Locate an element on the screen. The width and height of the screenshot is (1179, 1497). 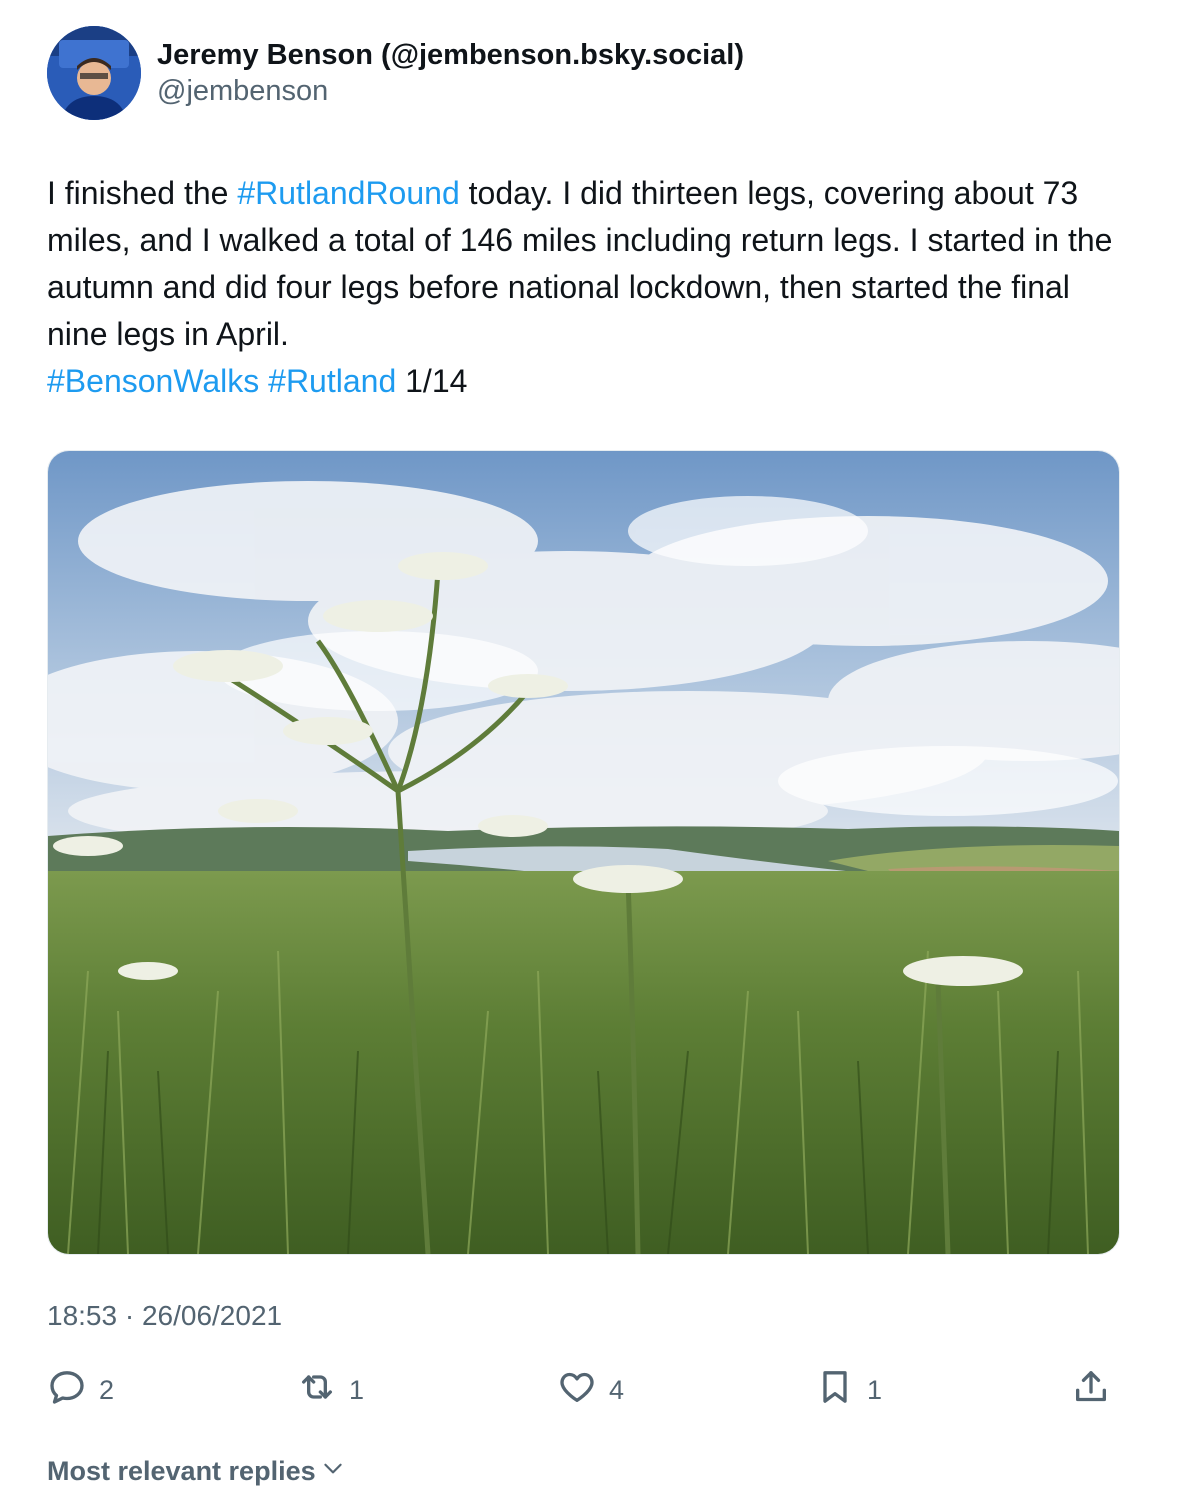
hashtag-link: #Rutland is located at coordinates (332, 381).